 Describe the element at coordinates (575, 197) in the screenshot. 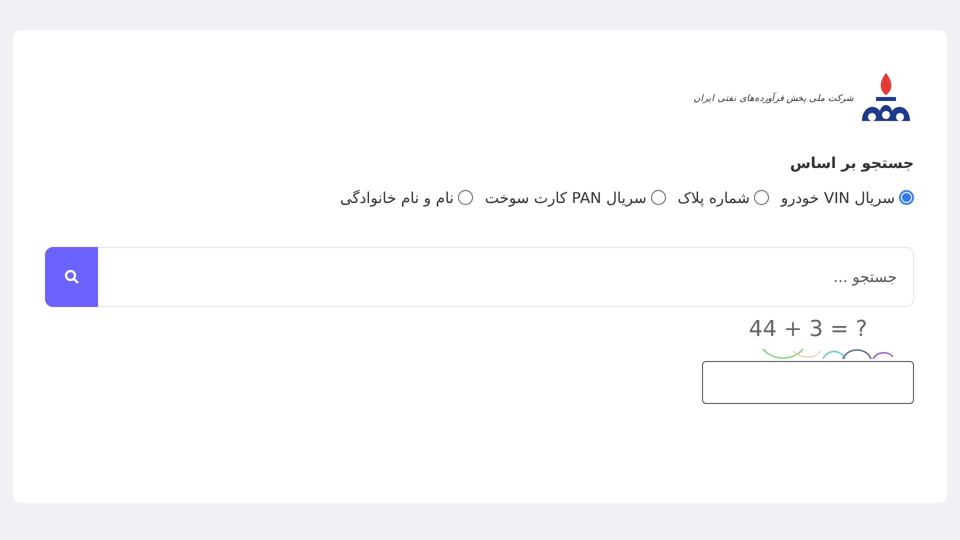

I see `radio-option: سریال PAN کارت سوخت` at that location.